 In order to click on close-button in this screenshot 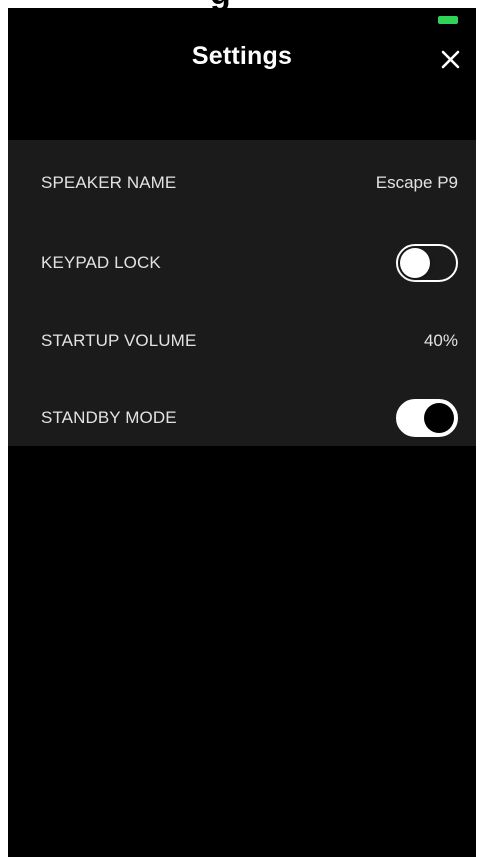, I will do `click(451, 59)`.